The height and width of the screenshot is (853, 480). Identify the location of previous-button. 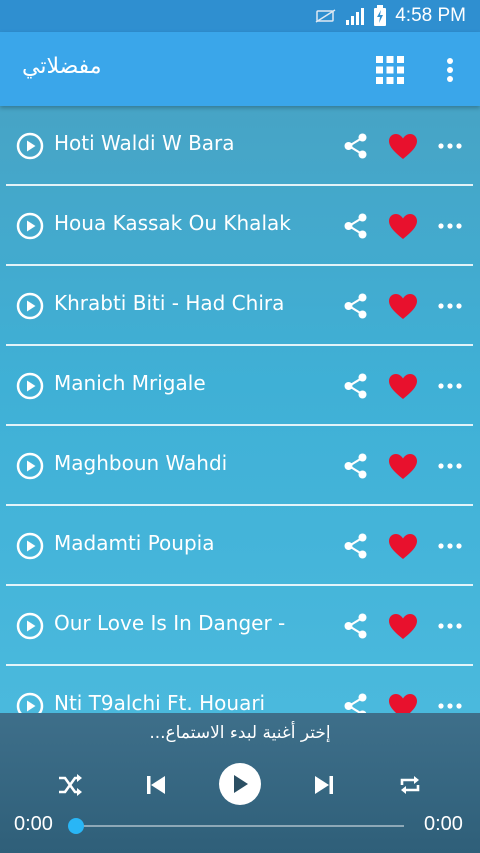
(156, 785).